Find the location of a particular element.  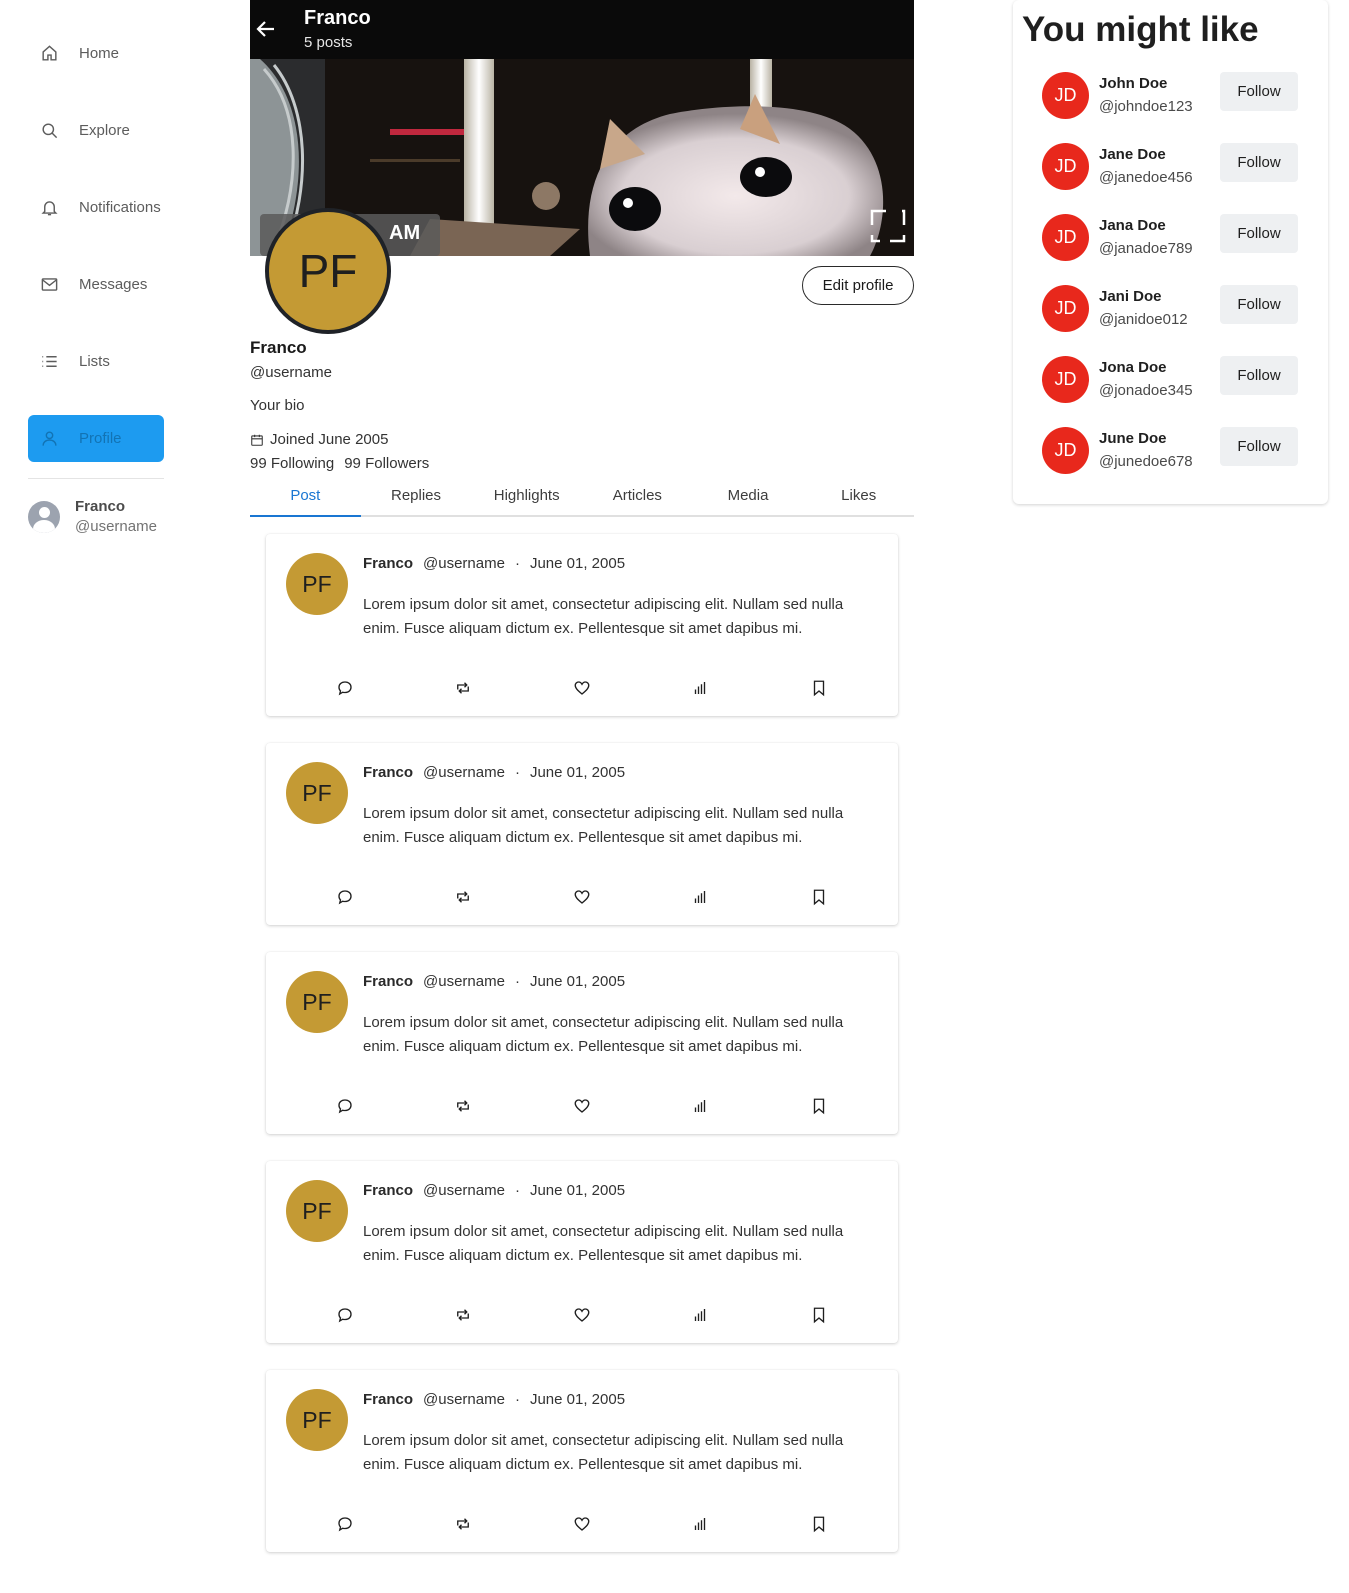

tab-likes: Likes is located at coordinates (858, 498).